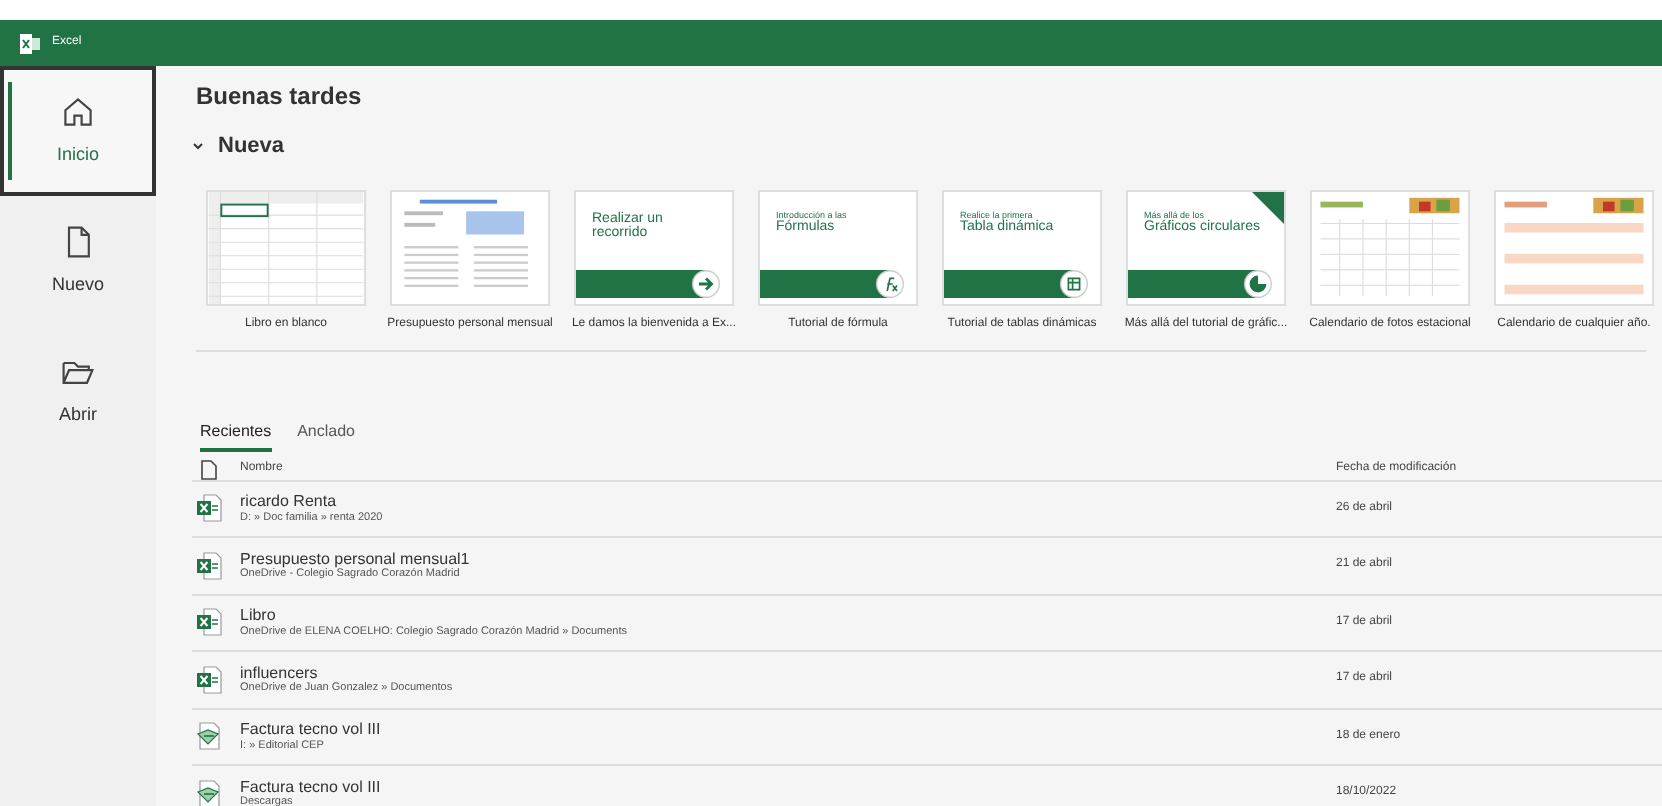  What do you see at coordinates (198, 146) in the screenshot?
I see `chevron-icon` at bounding box center [198, 146].